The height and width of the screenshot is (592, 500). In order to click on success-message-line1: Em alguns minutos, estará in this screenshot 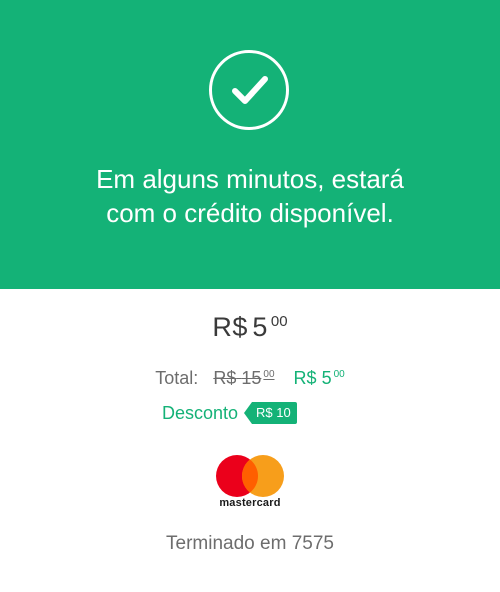, I will do `click(250, 179)`.